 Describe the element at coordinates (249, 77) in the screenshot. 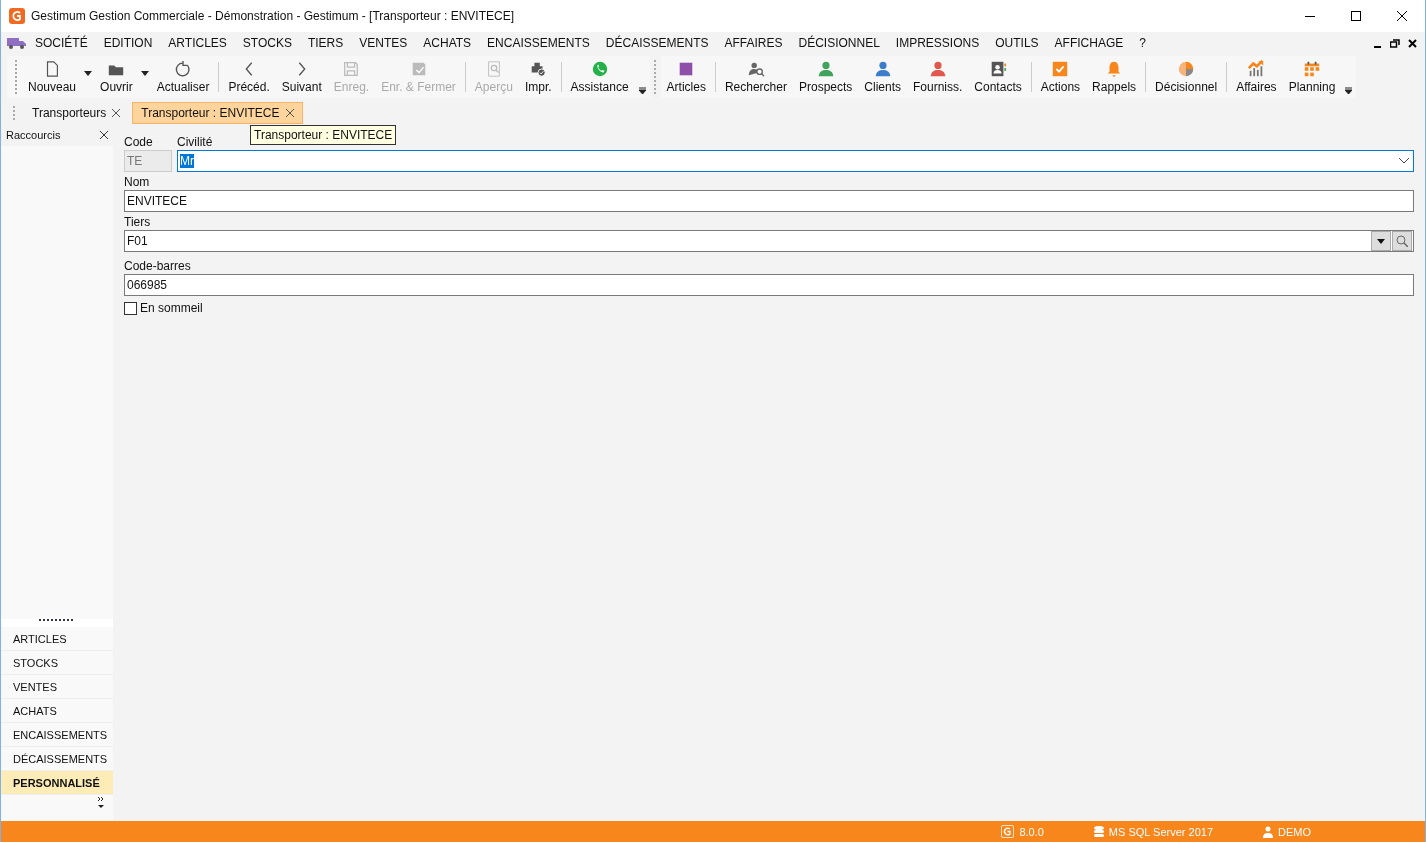

I see `toolbar-button: Précéd.` at that location.